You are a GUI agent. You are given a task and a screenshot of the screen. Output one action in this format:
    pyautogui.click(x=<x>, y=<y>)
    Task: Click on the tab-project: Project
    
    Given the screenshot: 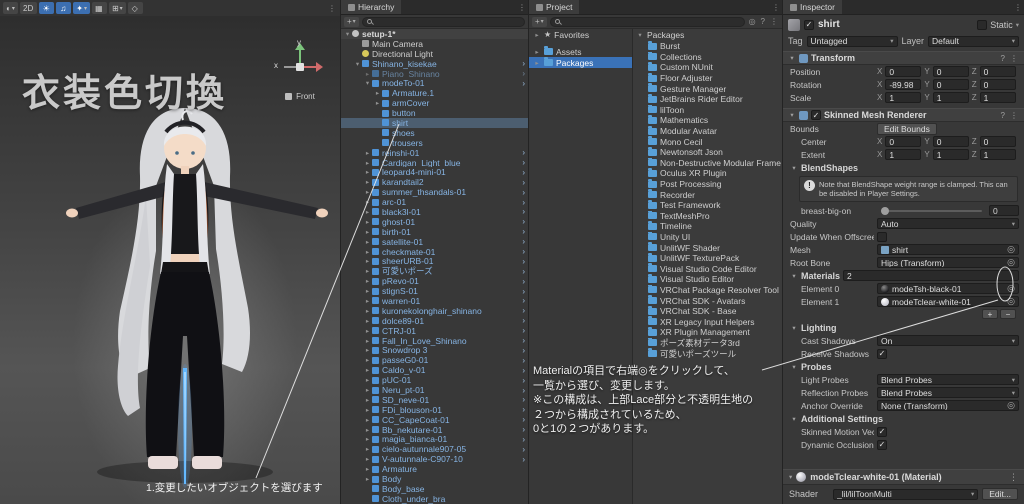 What is the action you would take?
    pyautogui.click(x=554, y=7)
    